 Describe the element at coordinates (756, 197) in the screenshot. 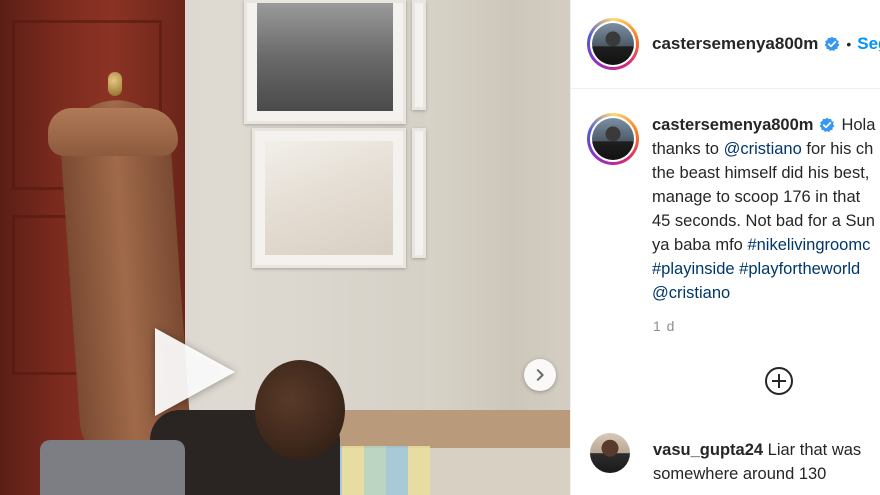

I see `caption-line: manage to scoop 176 in that` at that location.